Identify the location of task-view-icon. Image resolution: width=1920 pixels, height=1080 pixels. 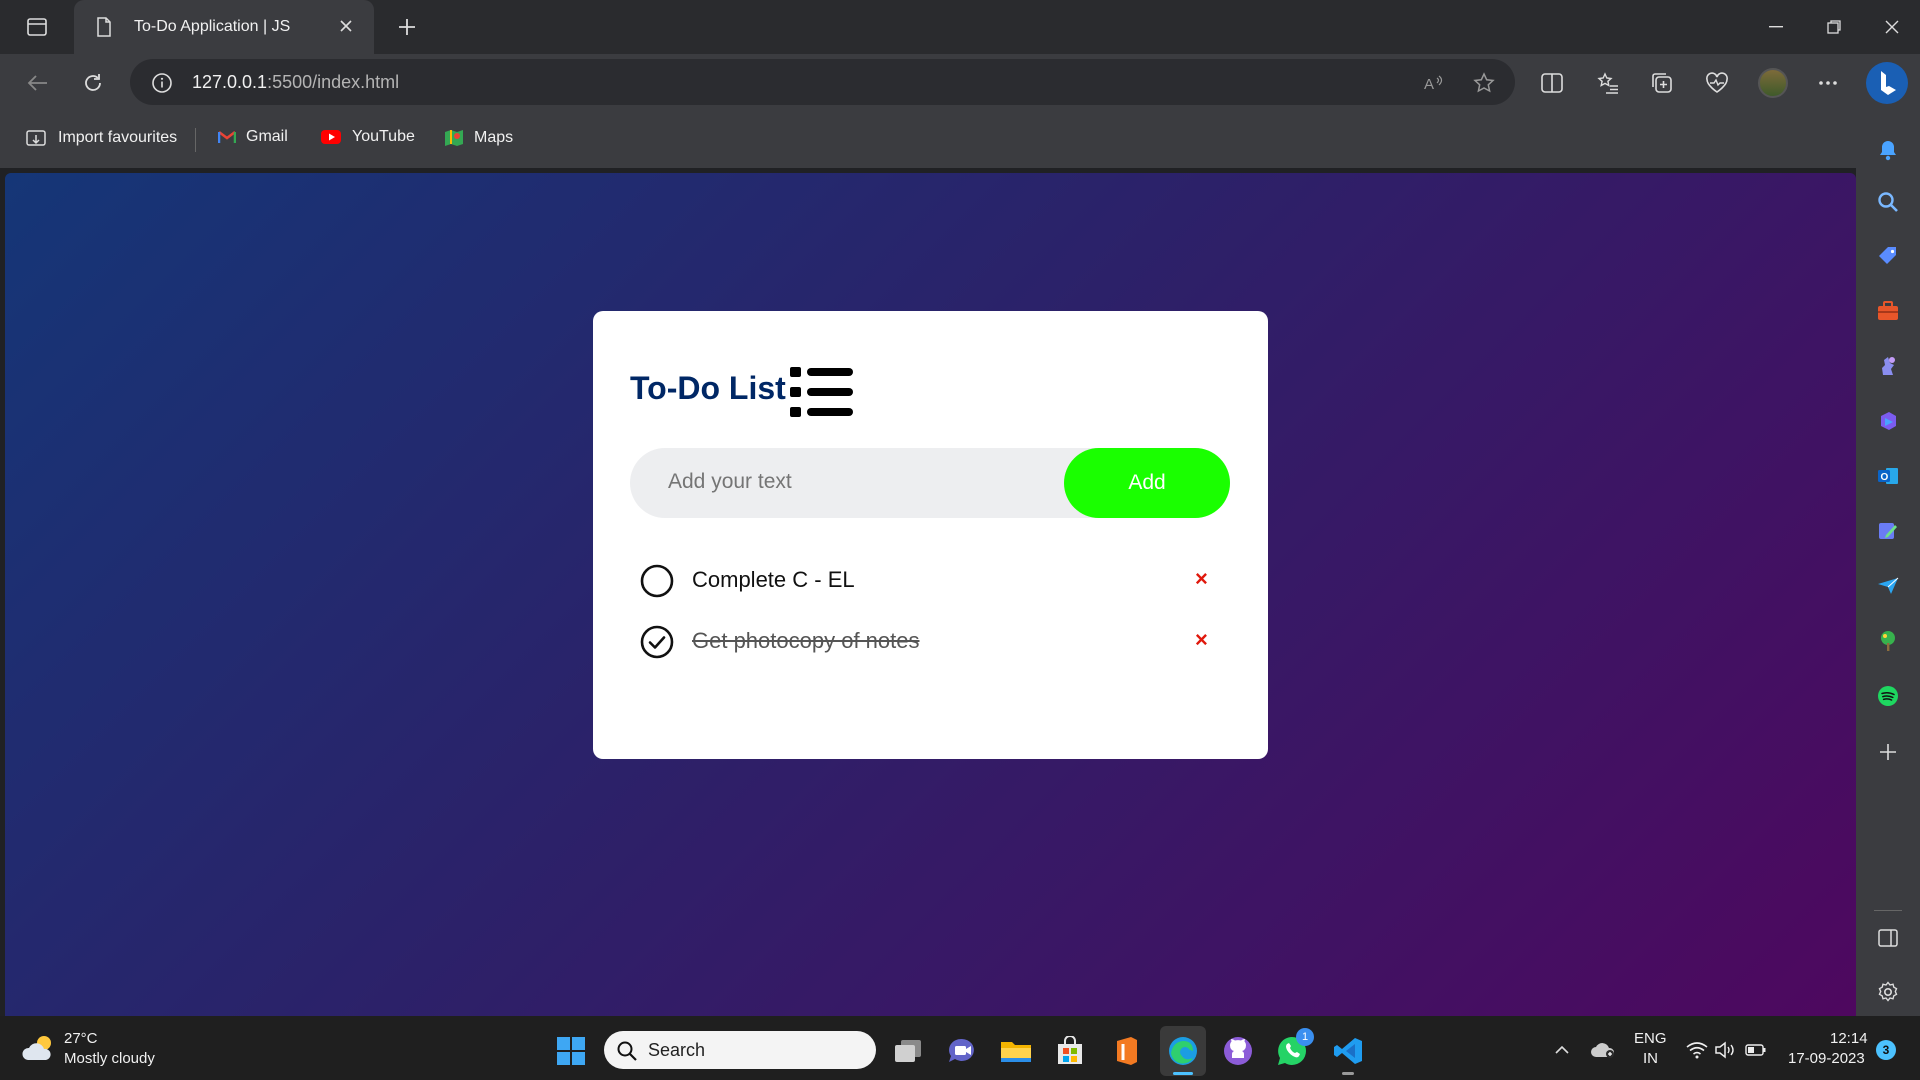
(908, 1051).